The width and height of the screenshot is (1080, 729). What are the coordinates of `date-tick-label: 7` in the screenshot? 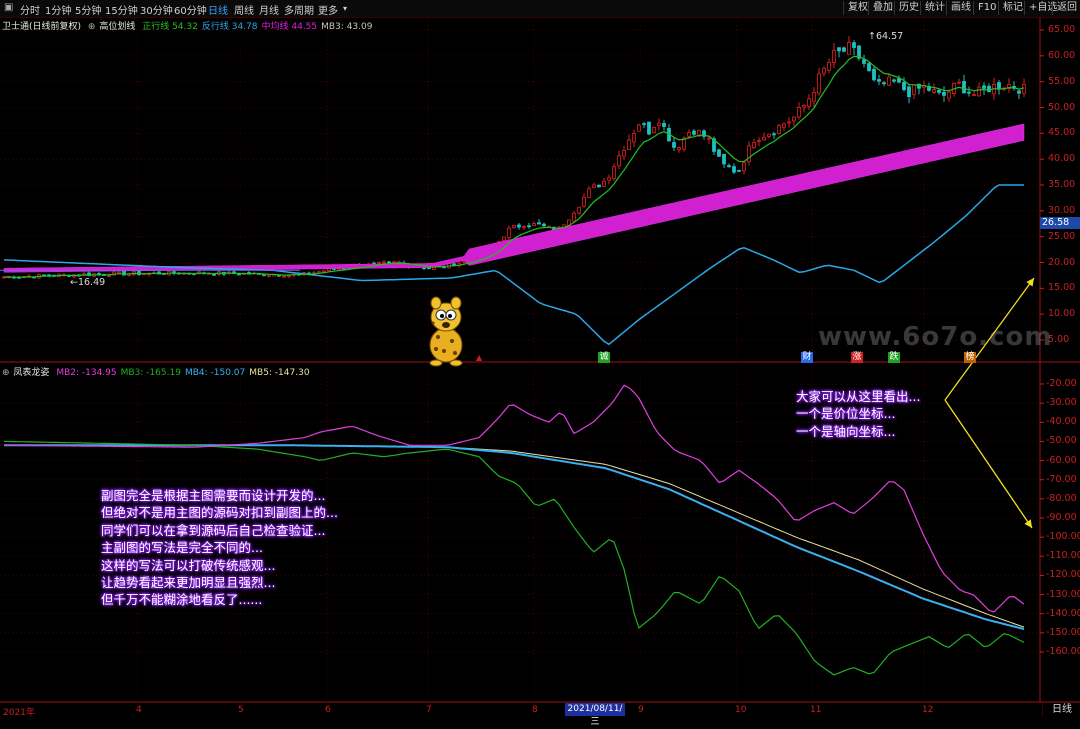 It's located at (429, 710).